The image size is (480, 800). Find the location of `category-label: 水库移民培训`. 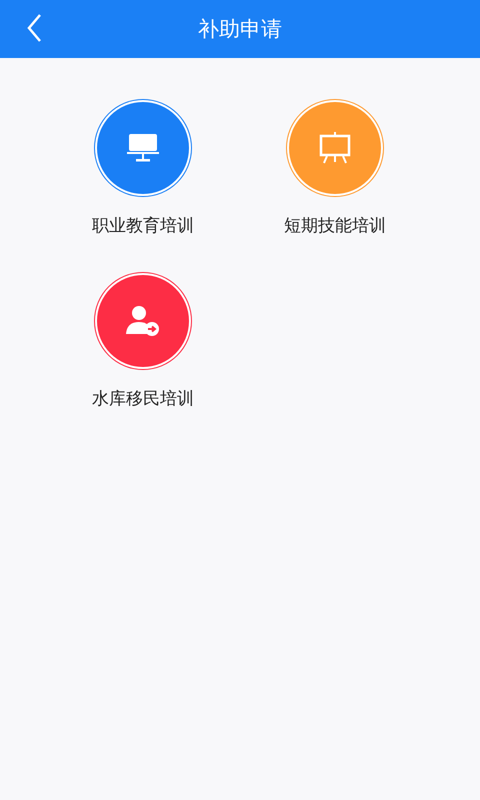

category-label: 水库移民培训 is located at coordinates (143, 399).